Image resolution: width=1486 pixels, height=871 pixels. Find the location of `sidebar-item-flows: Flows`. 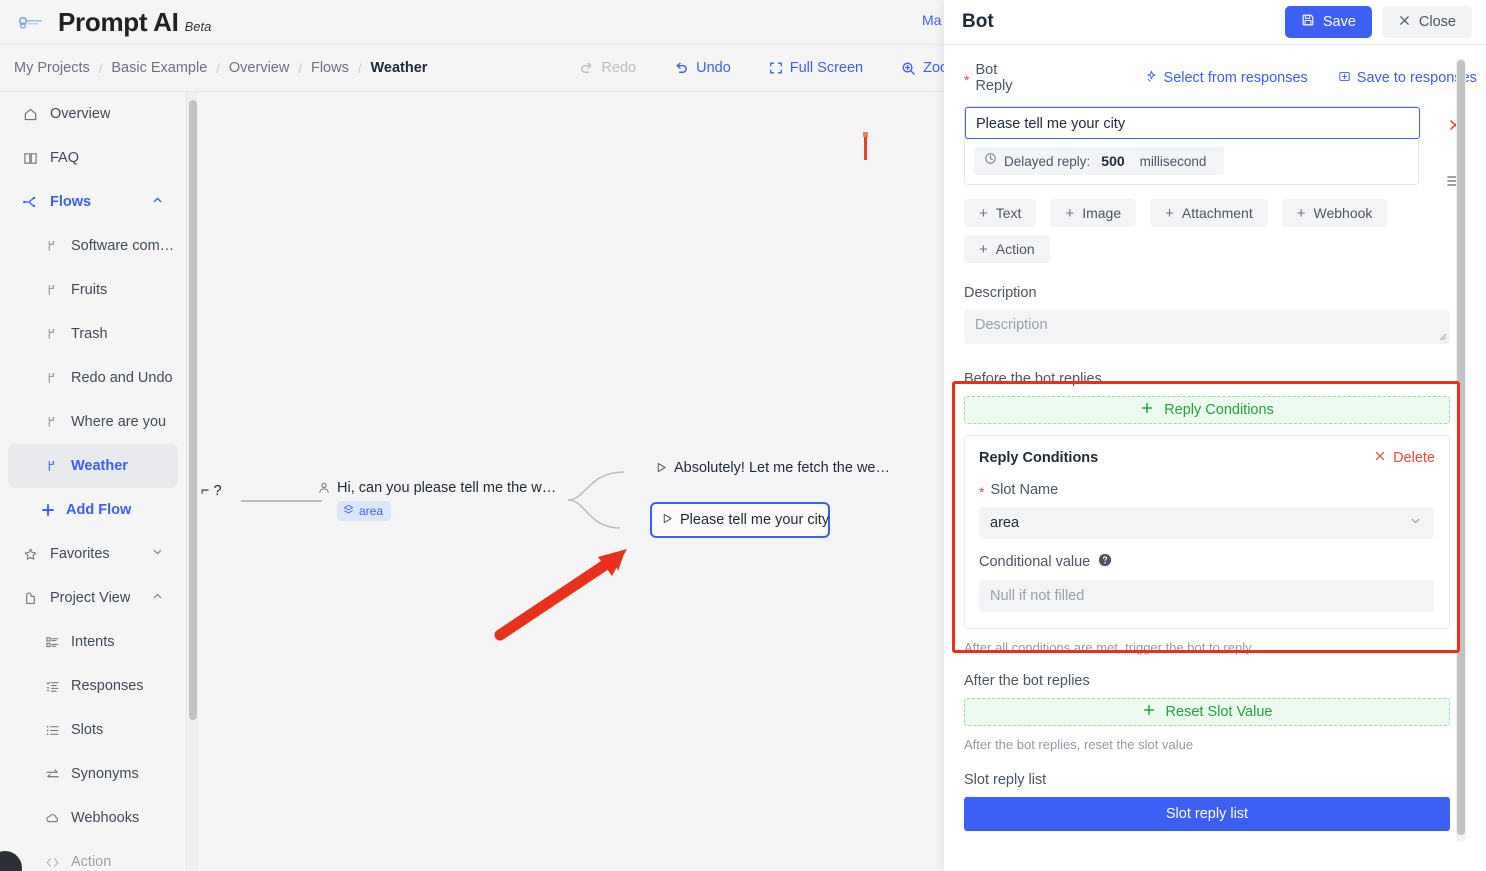

sidebar-item-flows: Flows is located at coordinates (93, 202).